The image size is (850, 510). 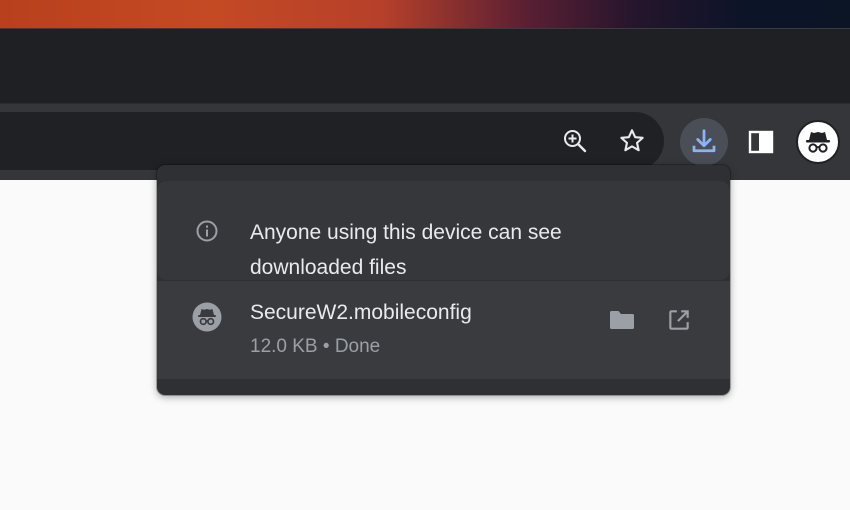 What do you see at coordinates (425, 14) in the screenshot?
I see `desktop-wallpaper-strip` at bounding box center [425, 14].